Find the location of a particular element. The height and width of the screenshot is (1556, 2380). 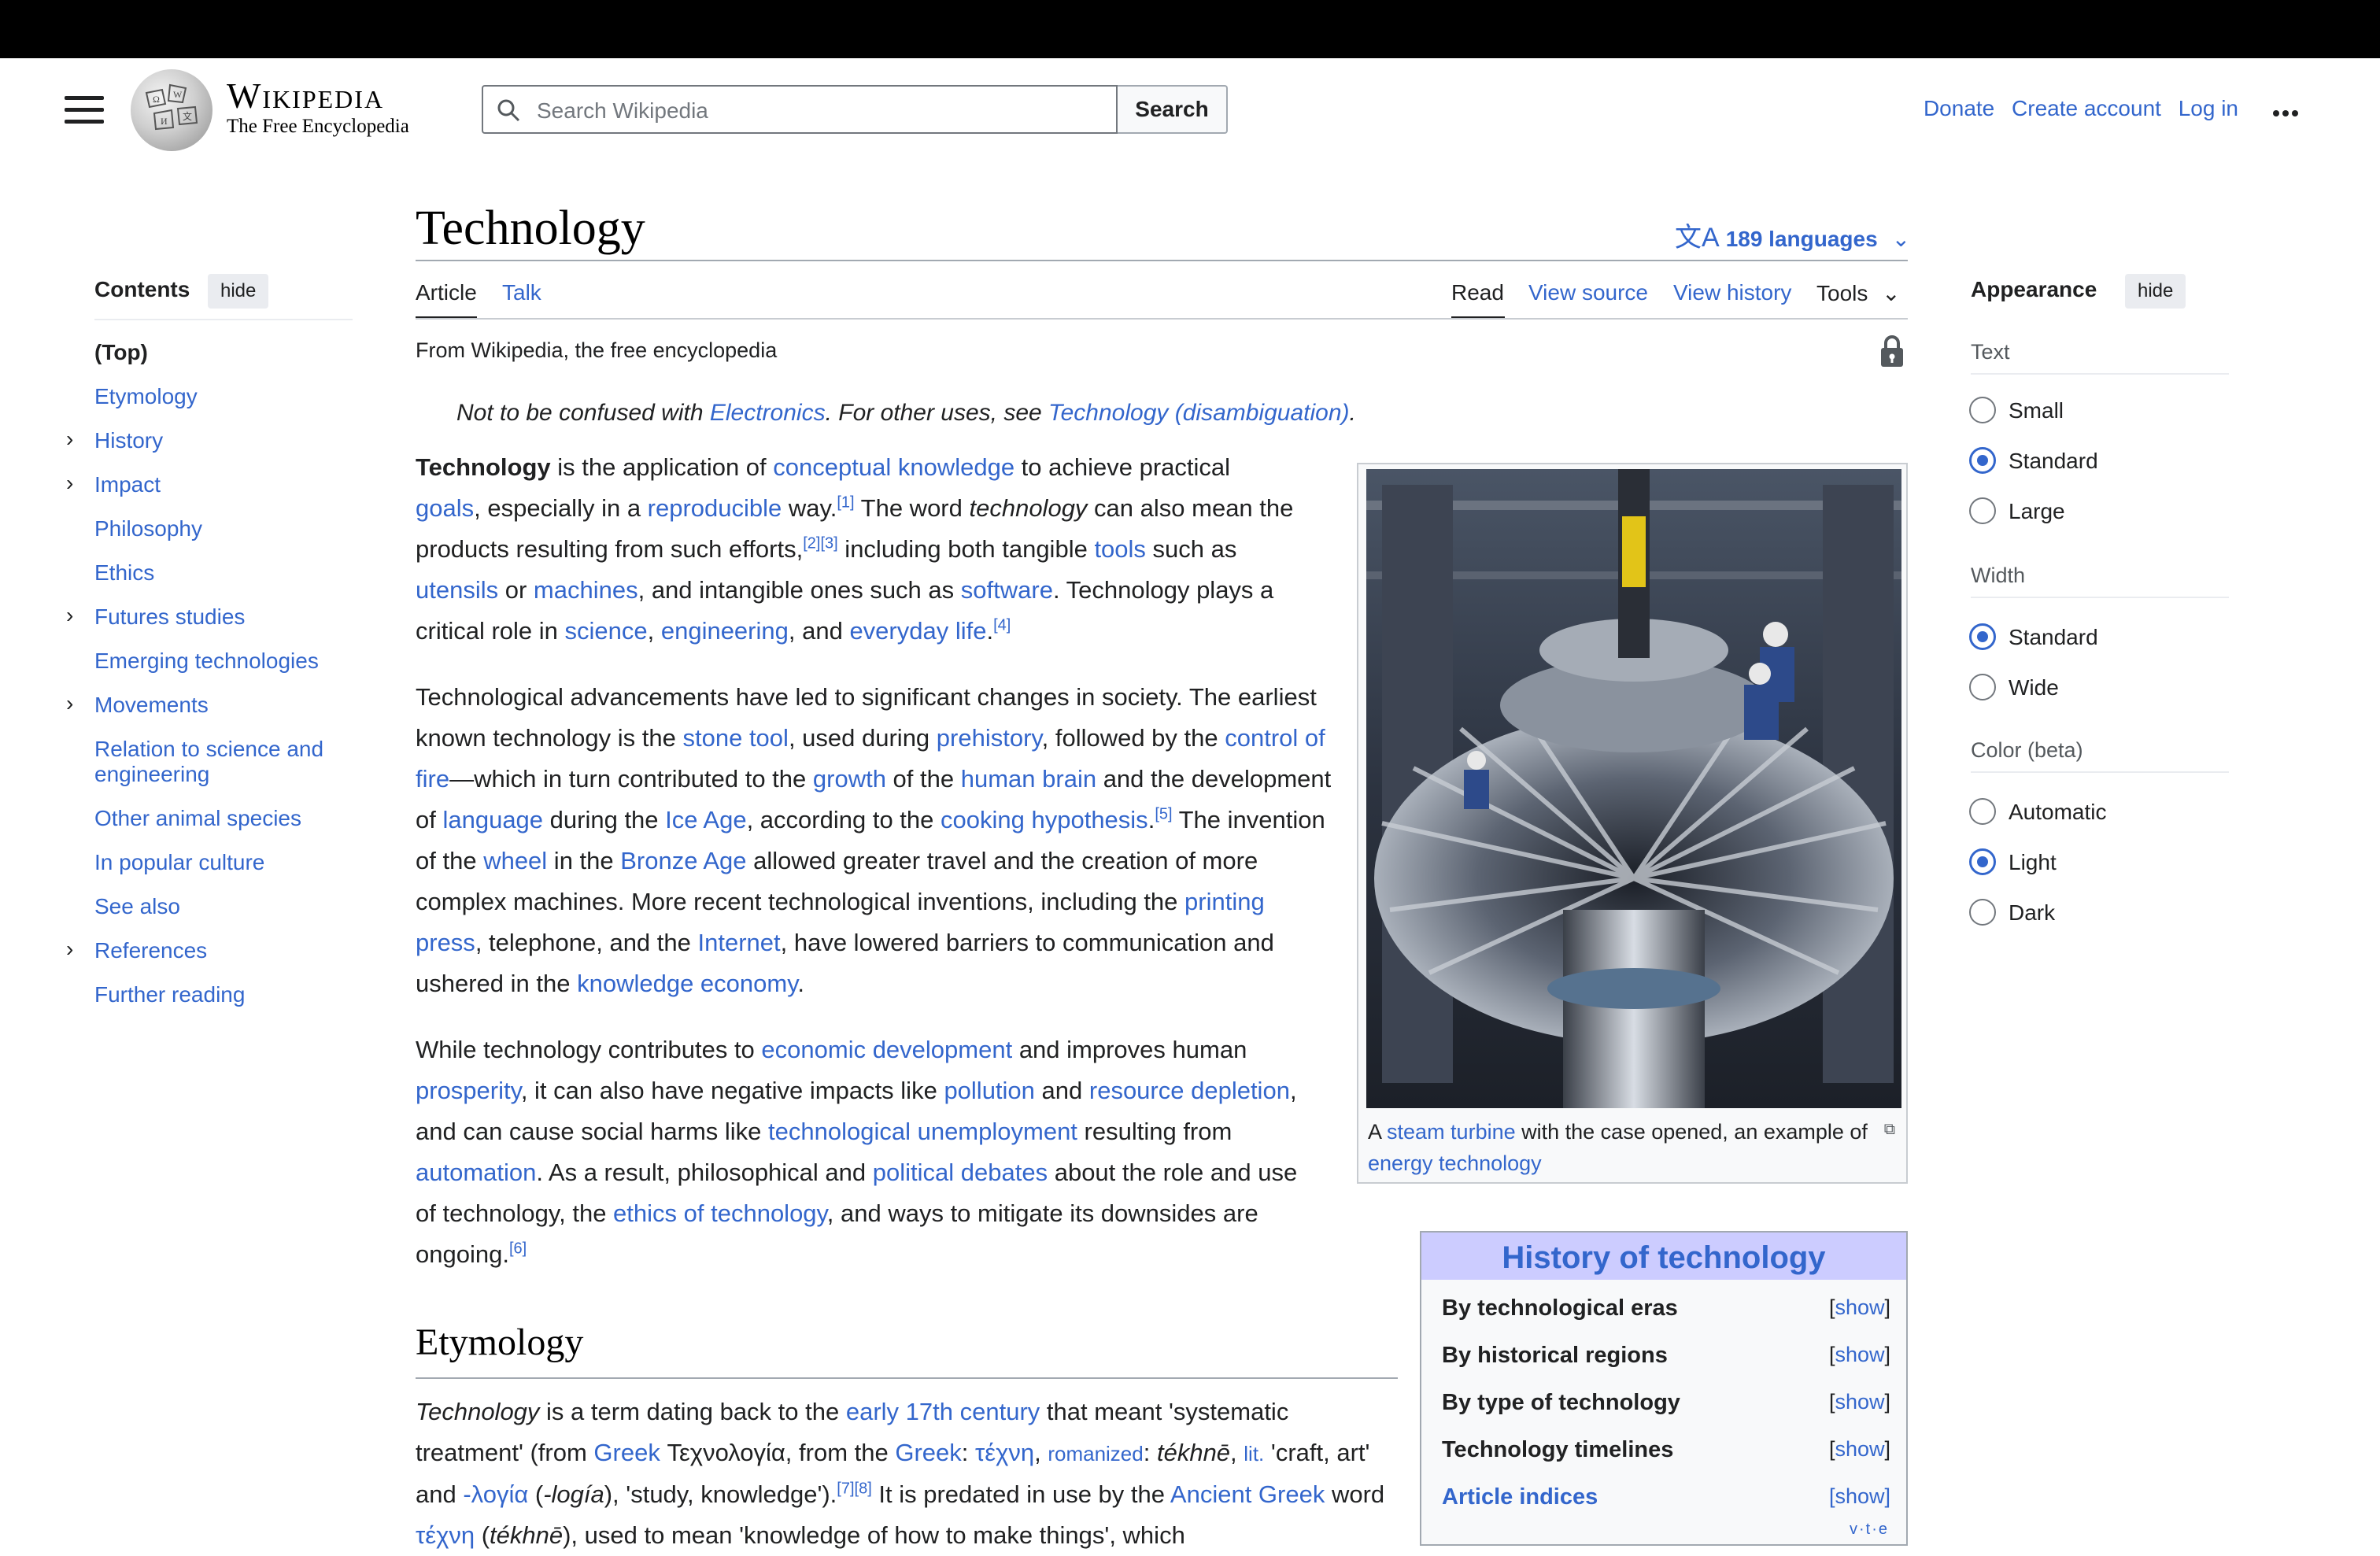

article-link: Internet is located at coordinates (739, 942).